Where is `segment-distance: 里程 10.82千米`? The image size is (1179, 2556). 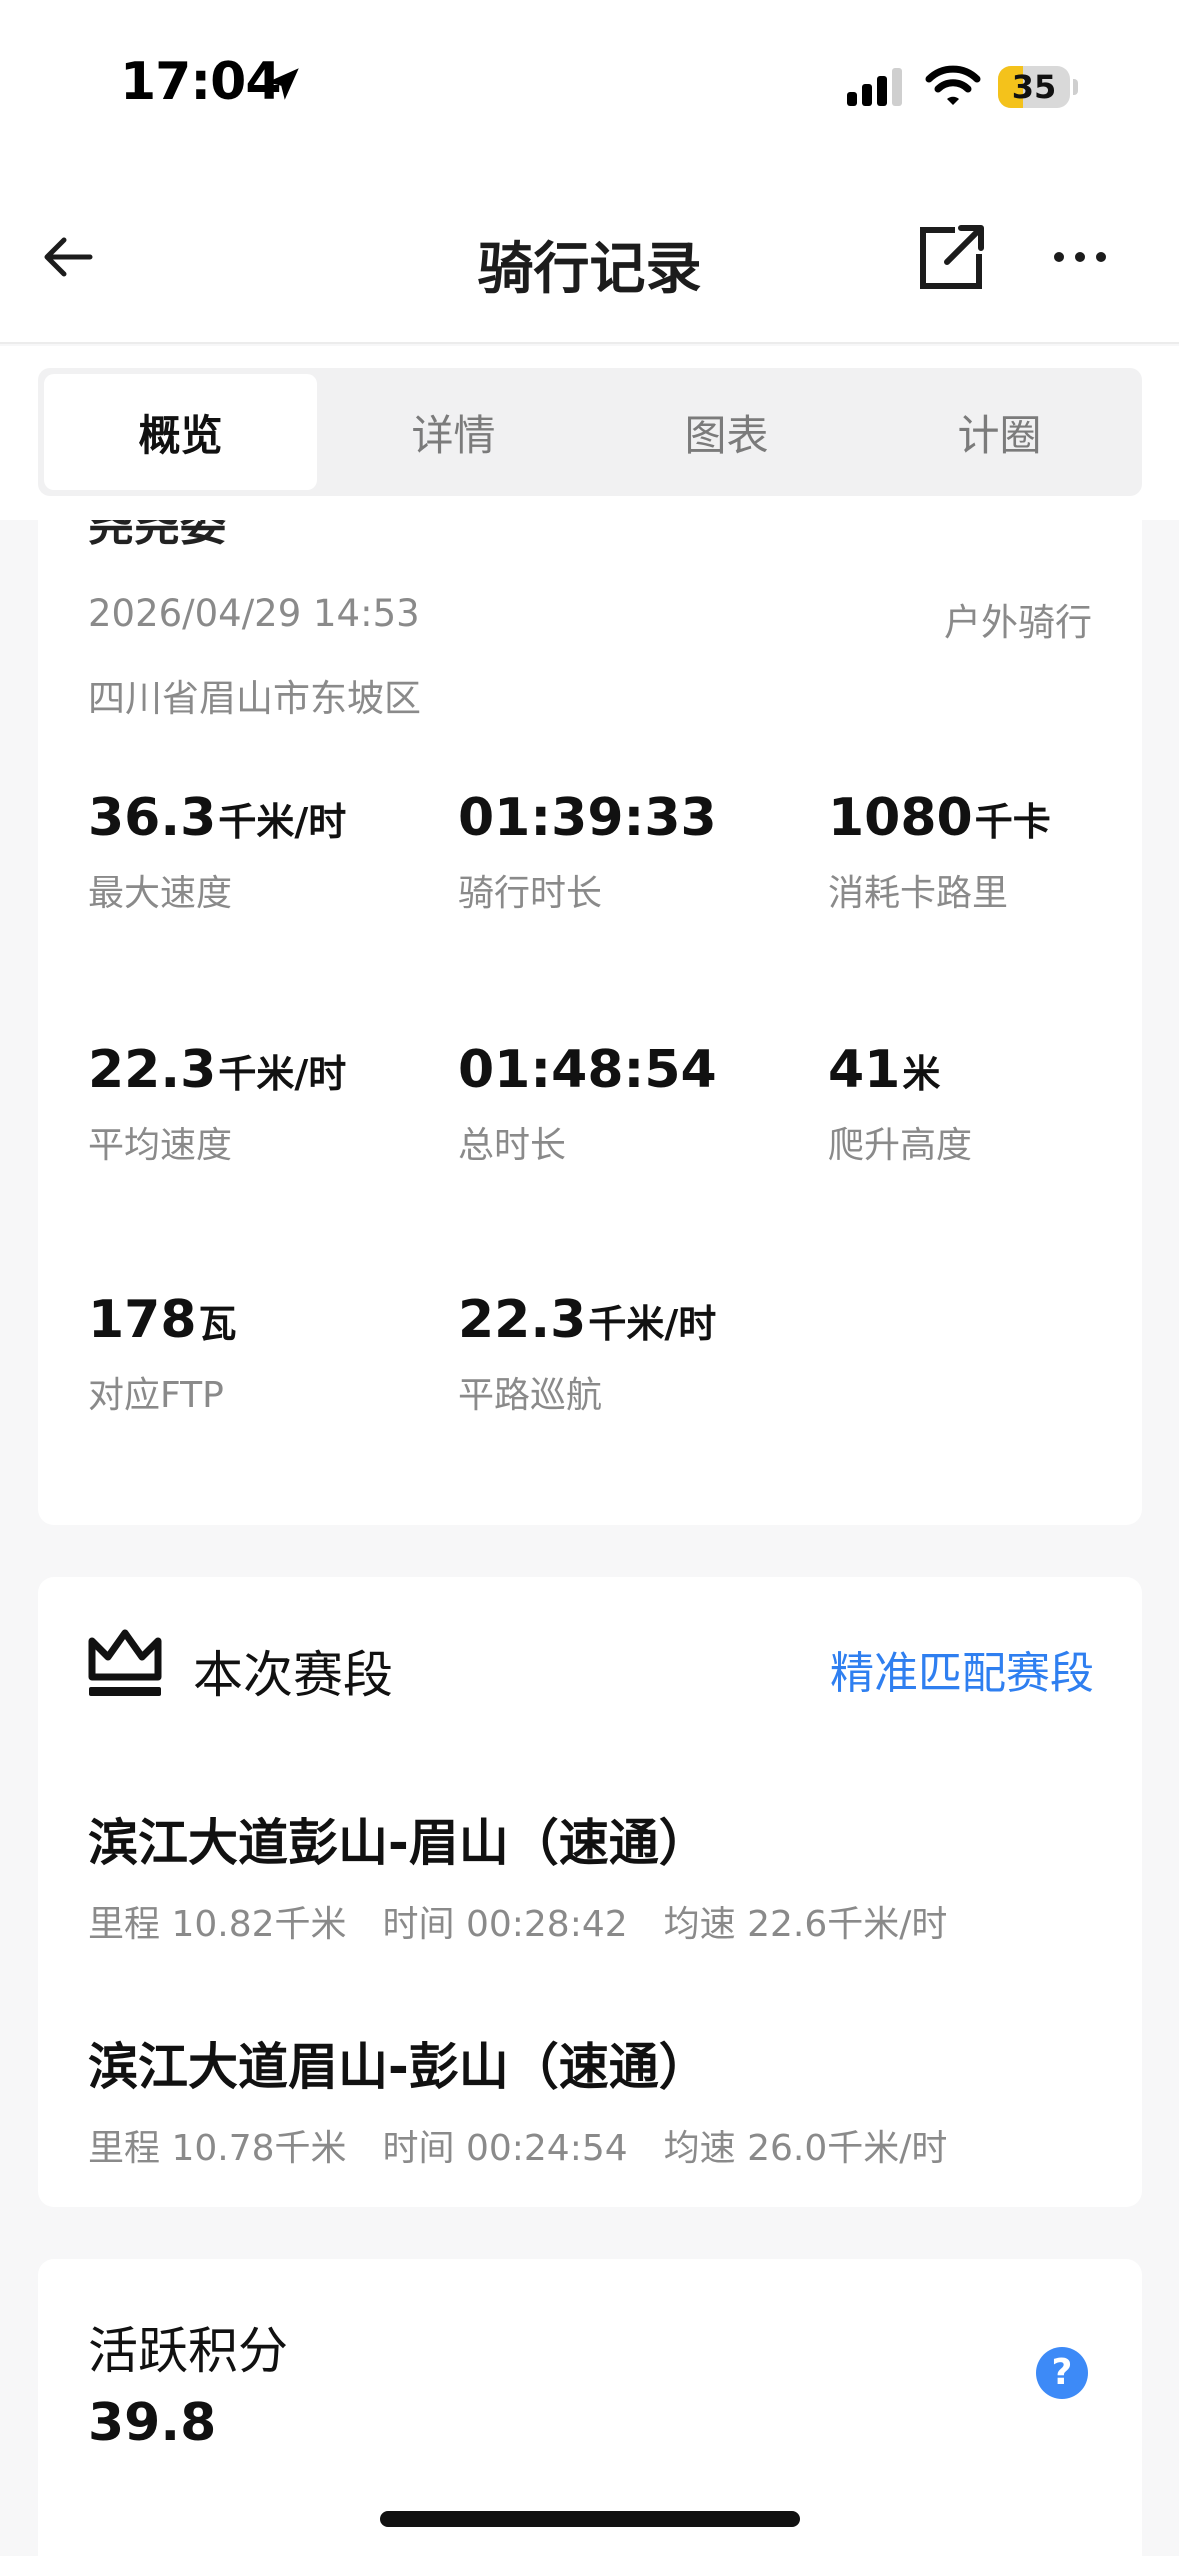
segment-distance: 里程 10.82千米 is located at coordinates (217, 1924).